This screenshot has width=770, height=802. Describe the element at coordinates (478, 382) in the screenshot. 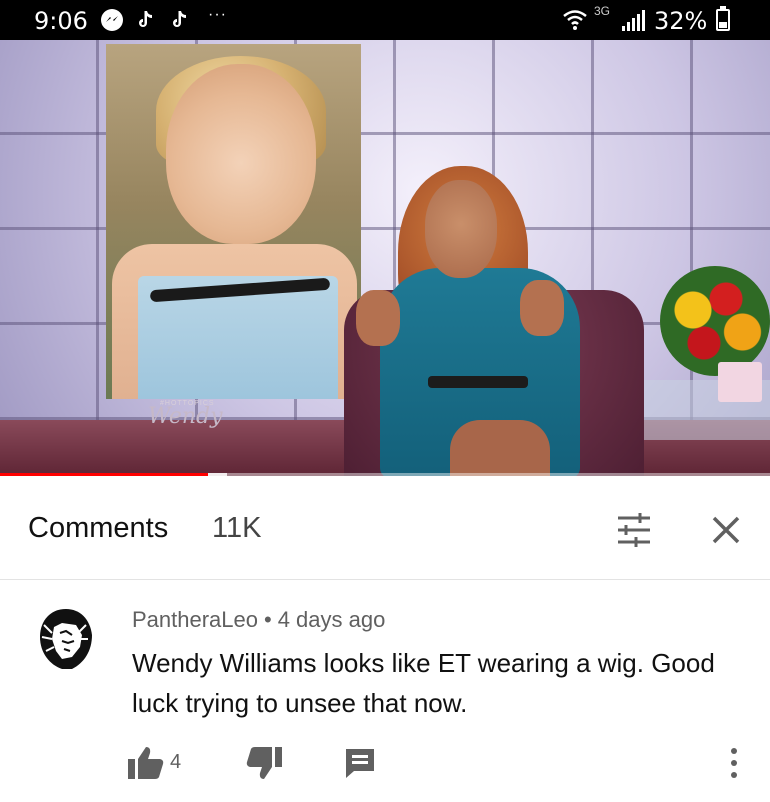

I see `host-belt` at that location.